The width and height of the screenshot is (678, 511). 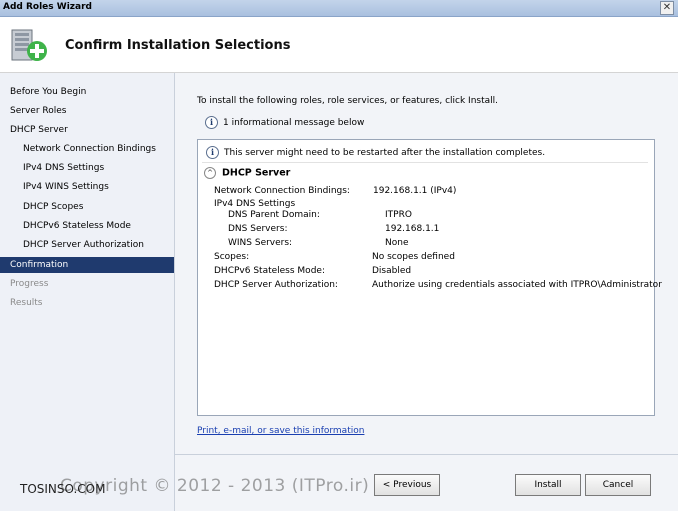 I want to click on print-email-save-link: Print, e-mail, or save this information, so click(x=280, y=431).